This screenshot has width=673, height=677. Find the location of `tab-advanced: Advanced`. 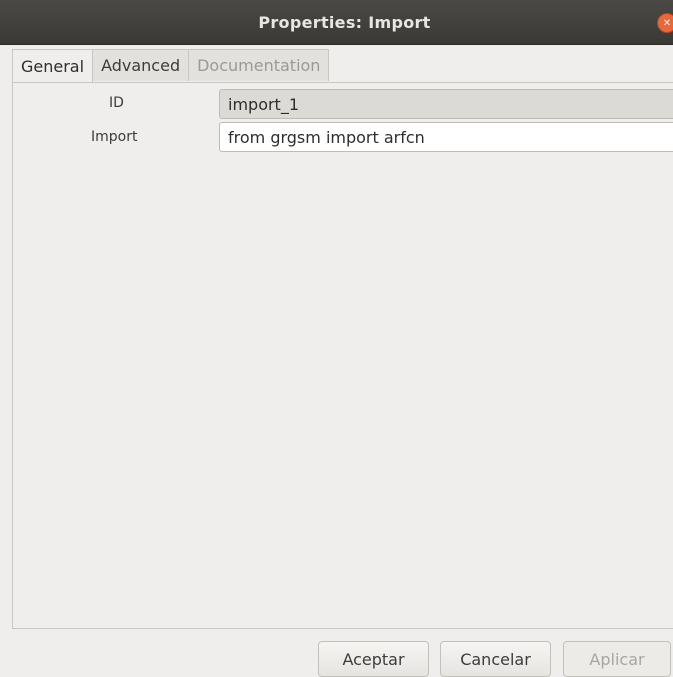

tab-advanced: Advanced is located at coordinates (141, 65).